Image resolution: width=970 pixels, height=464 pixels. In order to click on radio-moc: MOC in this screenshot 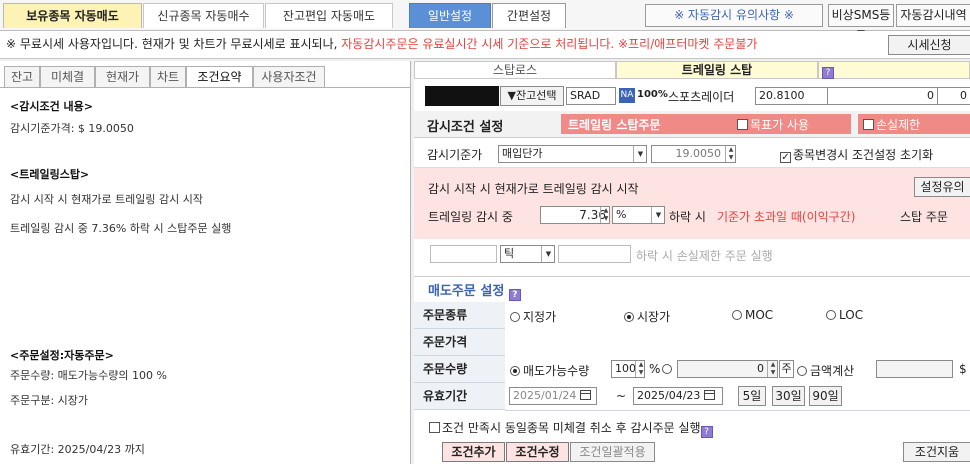, I will do `click(752, 315)`.